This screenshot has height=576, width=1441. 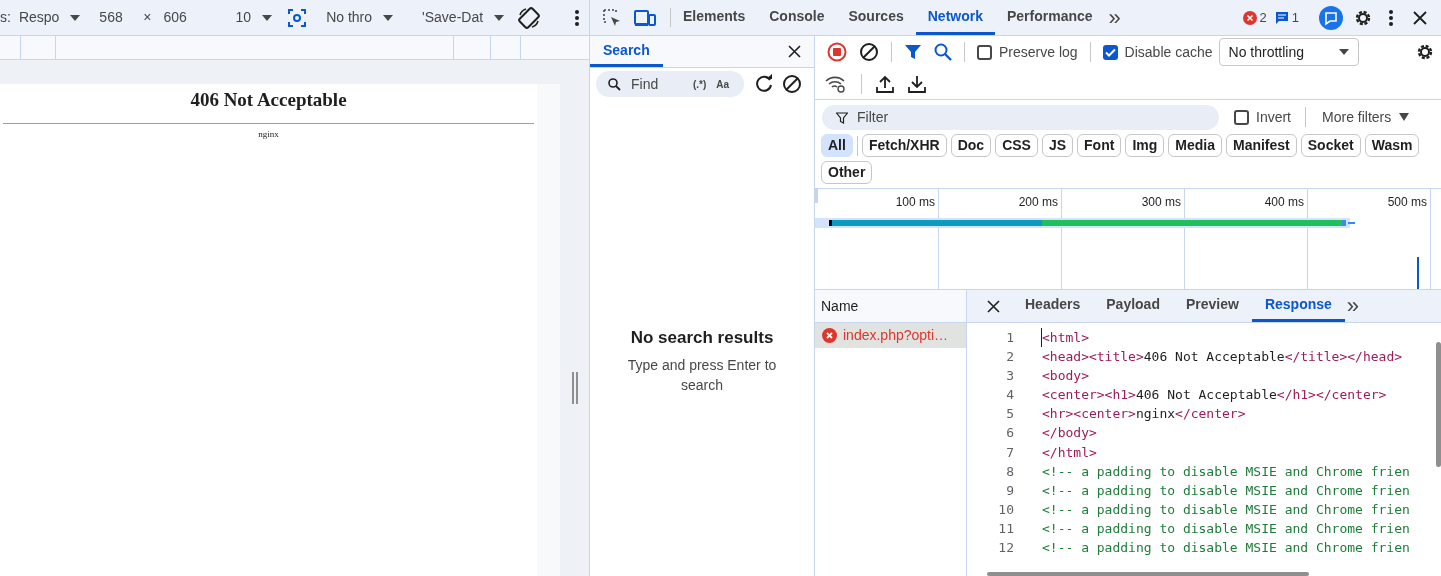 What do you see at coordinates (1330, 145) in the screenshot?
I see `filter-chip: Socket` at bounding box center [1330, 145].